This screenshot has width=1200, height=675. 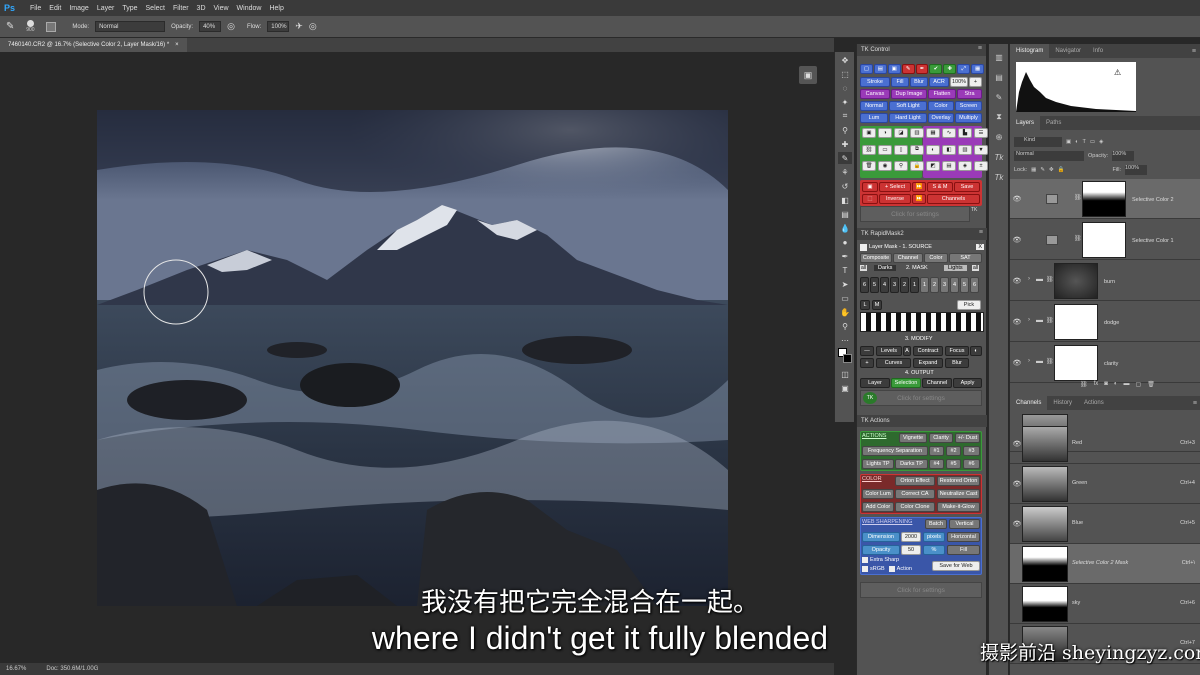 I want to click on search-icon: ⚲, so click(x=901, y=166).